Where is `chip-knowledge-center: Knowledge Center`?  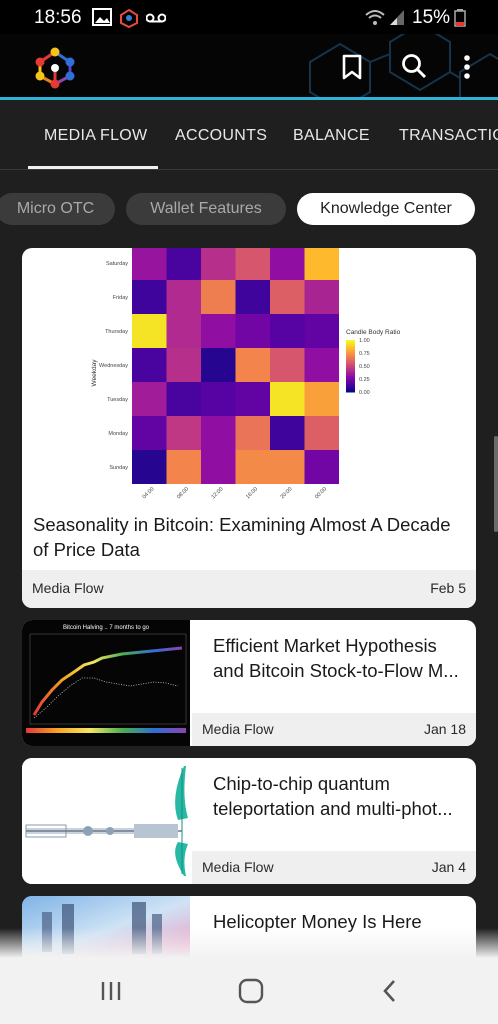 chip-knowledge-center: Knowledge Center is located at coordinates (386, 209).